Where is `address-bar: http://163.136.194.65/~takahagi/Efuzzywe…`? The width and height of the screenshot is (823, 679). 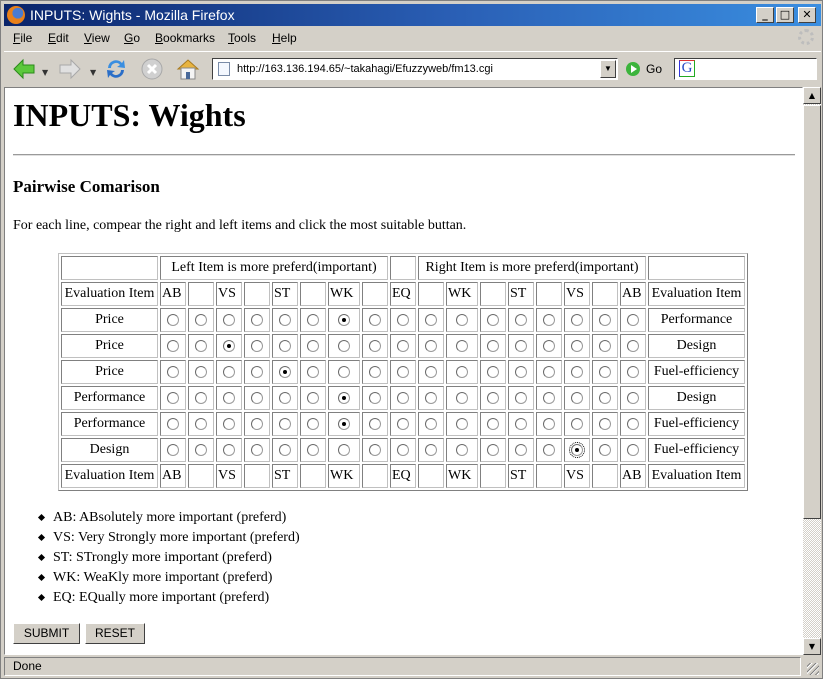 address-bar: http://163.136.194.65/~takahagi/Efuzzywe… is located at coordinates (415, 69).